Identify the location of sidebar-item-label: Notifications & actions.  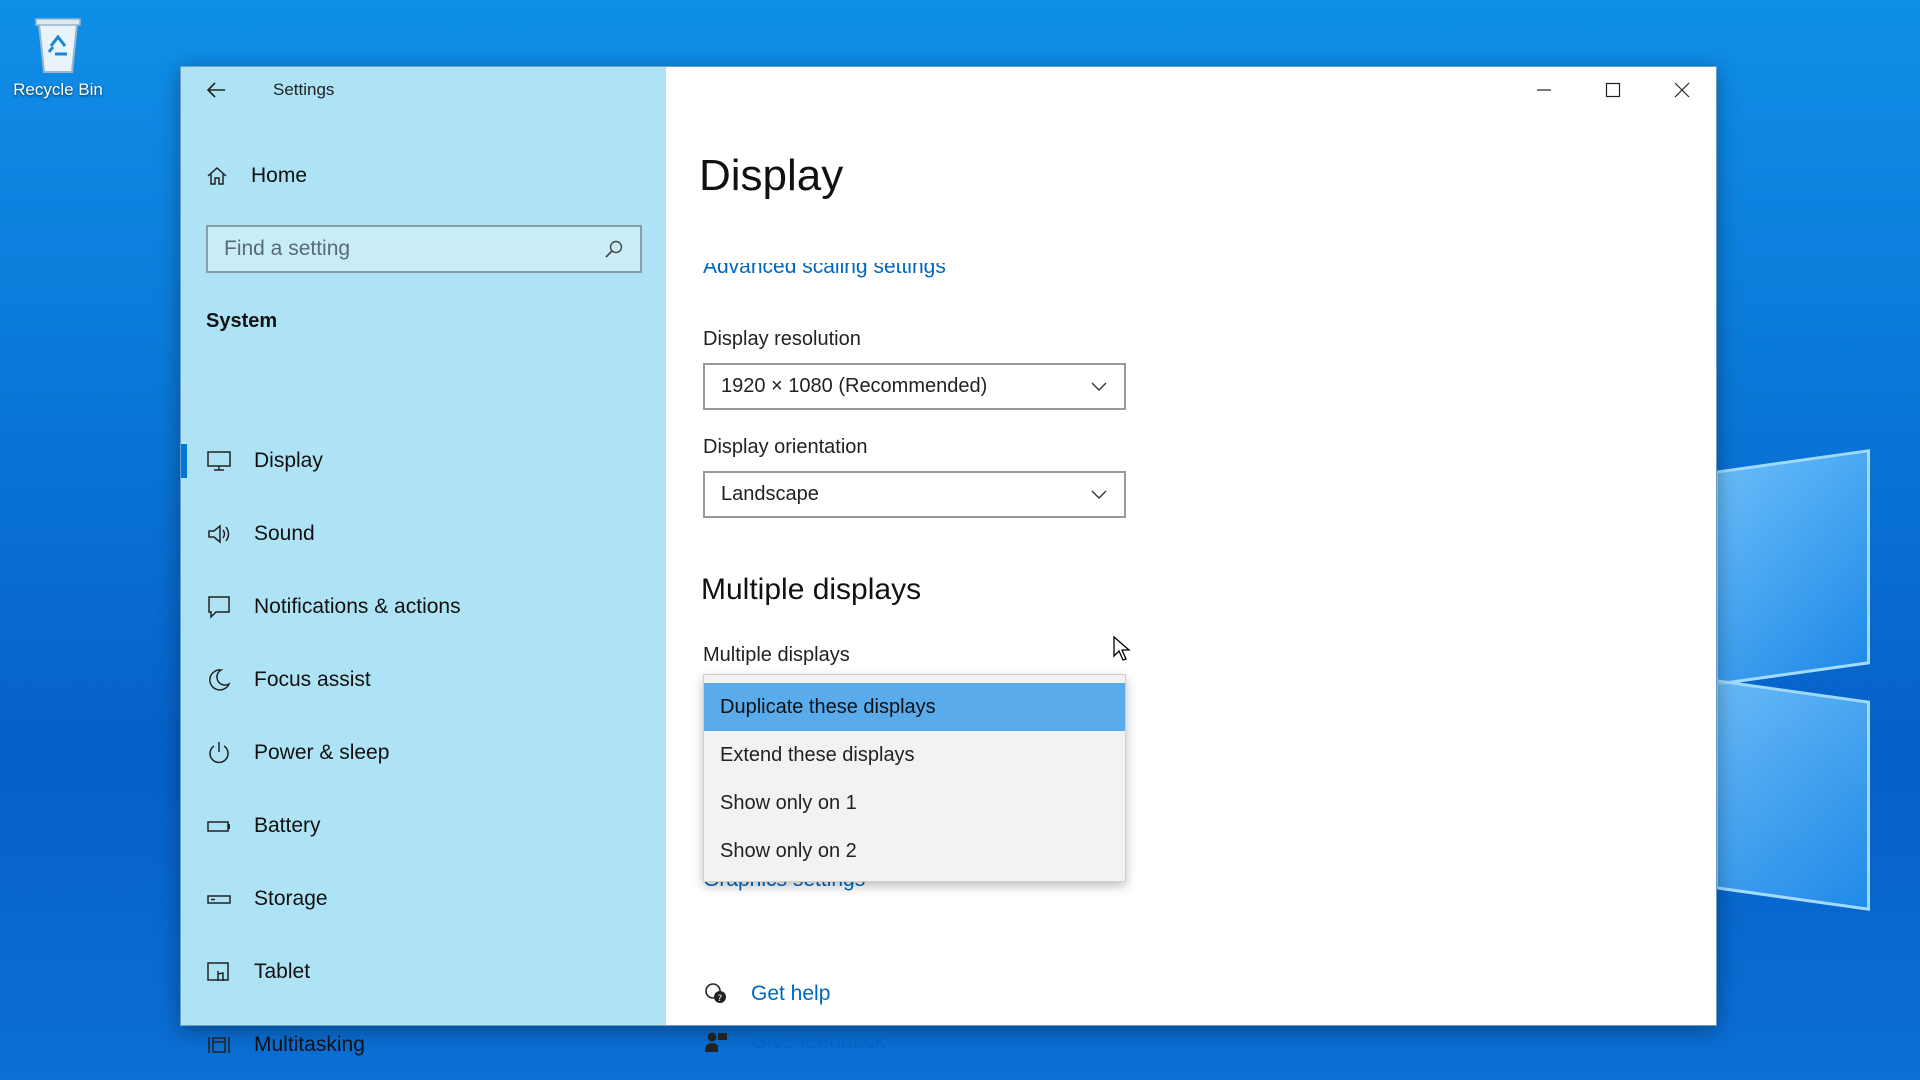
(357, 606).